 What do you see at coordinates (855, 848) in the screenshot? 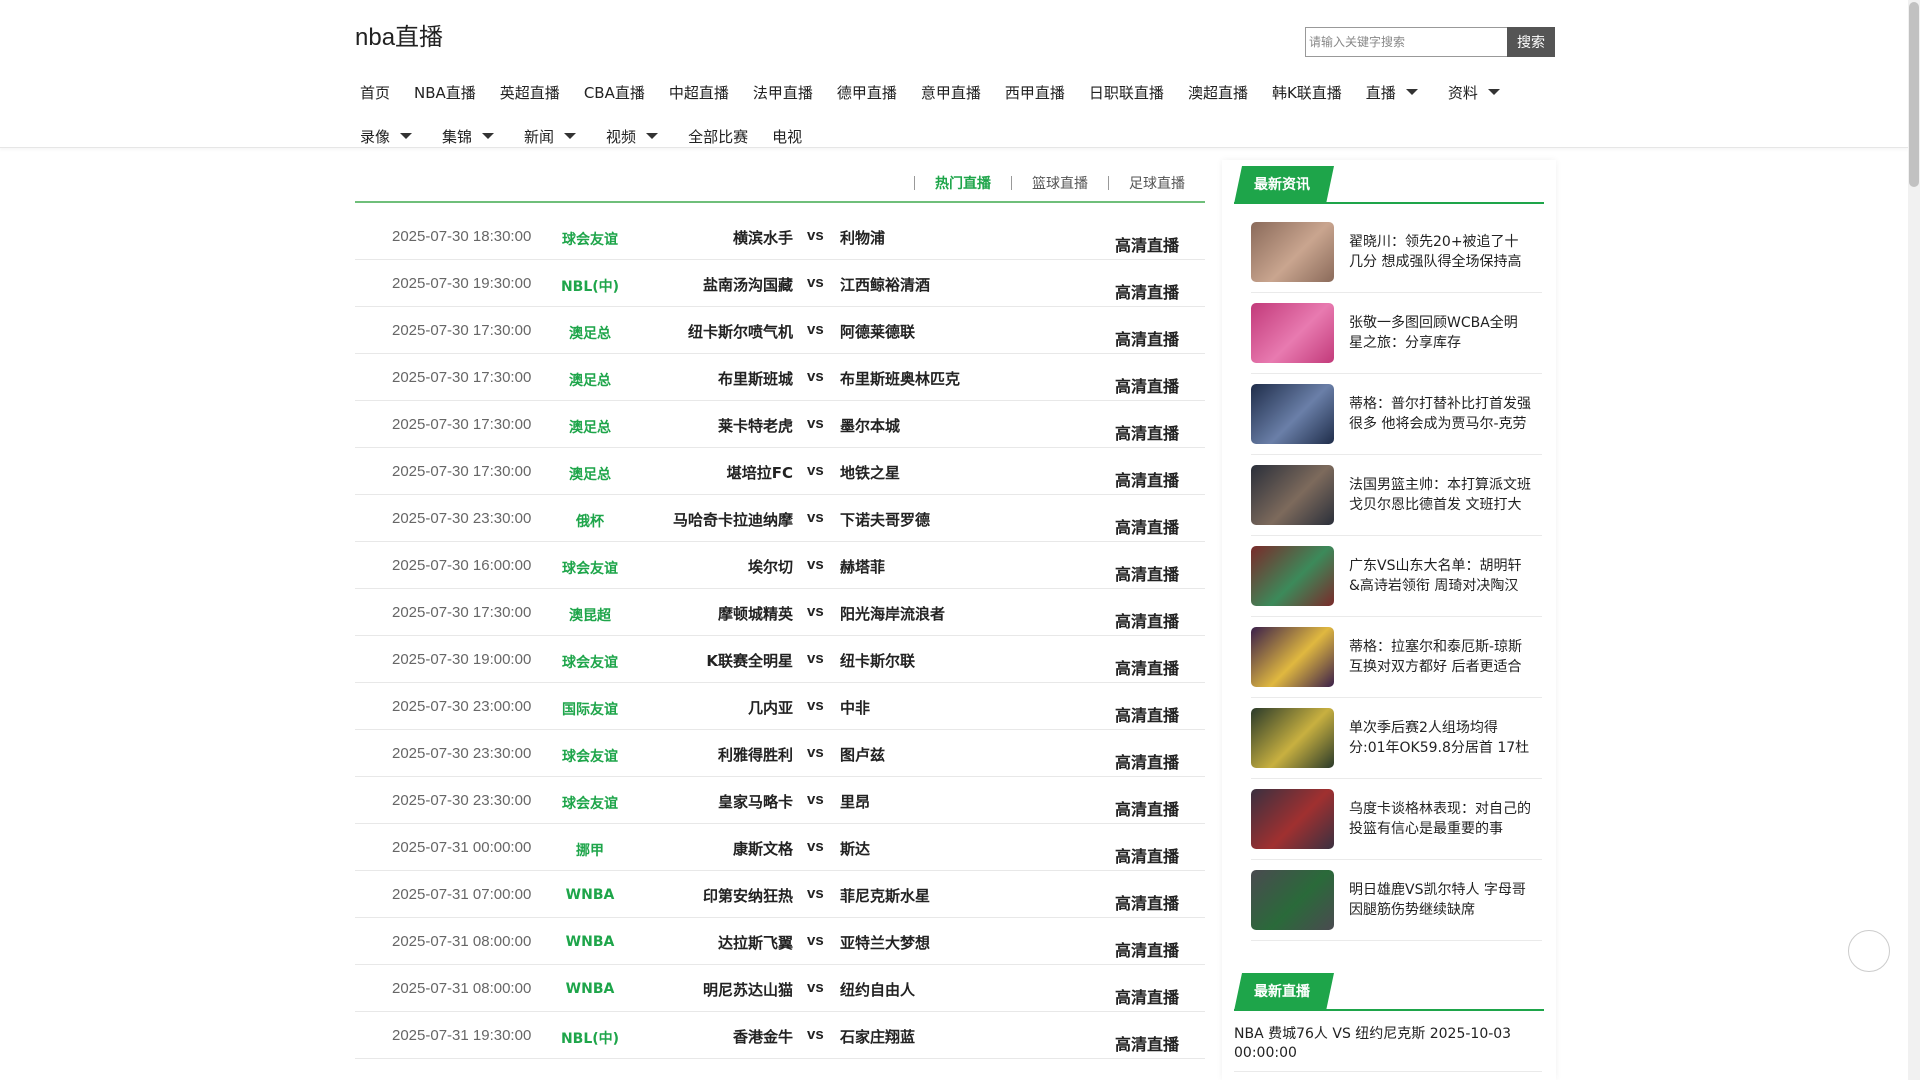
I see `away-team: 斯达` at bounding box center [855, 848].